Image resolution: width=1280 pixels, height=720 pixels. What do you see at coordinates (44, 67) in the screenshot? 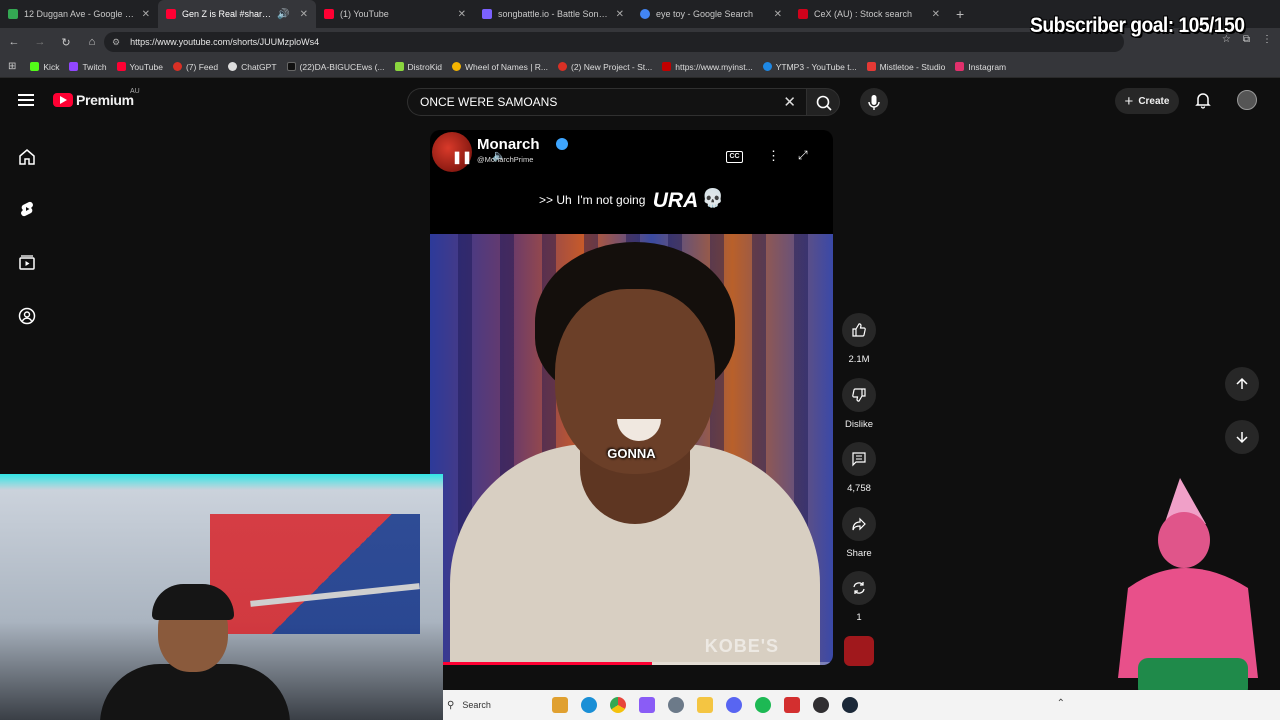
I see `bookmark-item: Kick` at bounding box center [44, 67].